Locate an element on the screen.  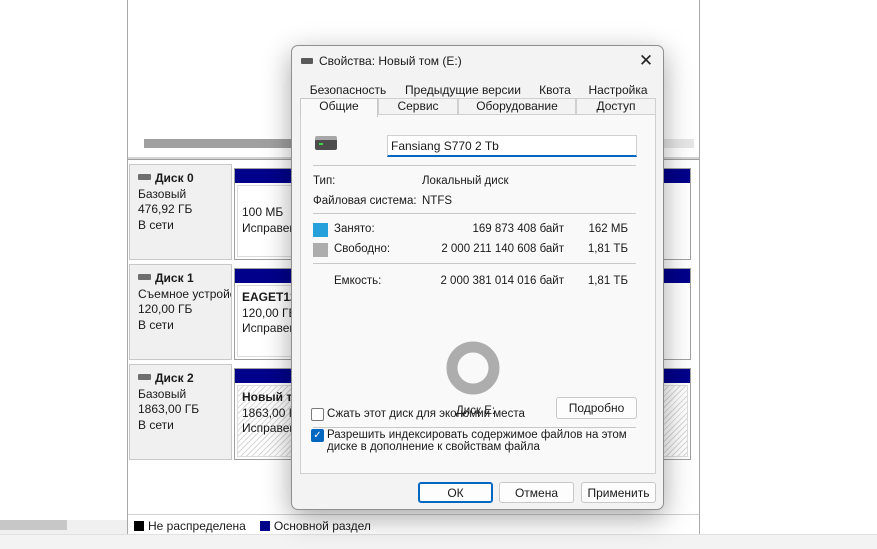
index-checkbox: ✓ is located at coordinates (317, 435).